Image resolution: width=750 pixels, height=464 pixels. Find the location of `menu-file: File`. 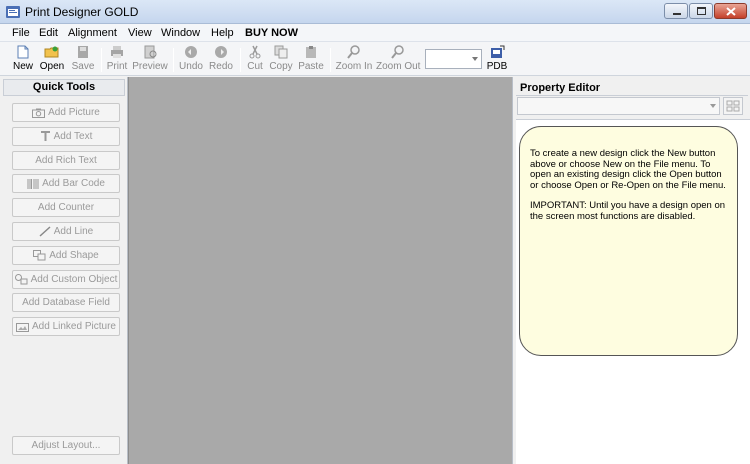

menu-file: File is located at coordinates (21, 33).